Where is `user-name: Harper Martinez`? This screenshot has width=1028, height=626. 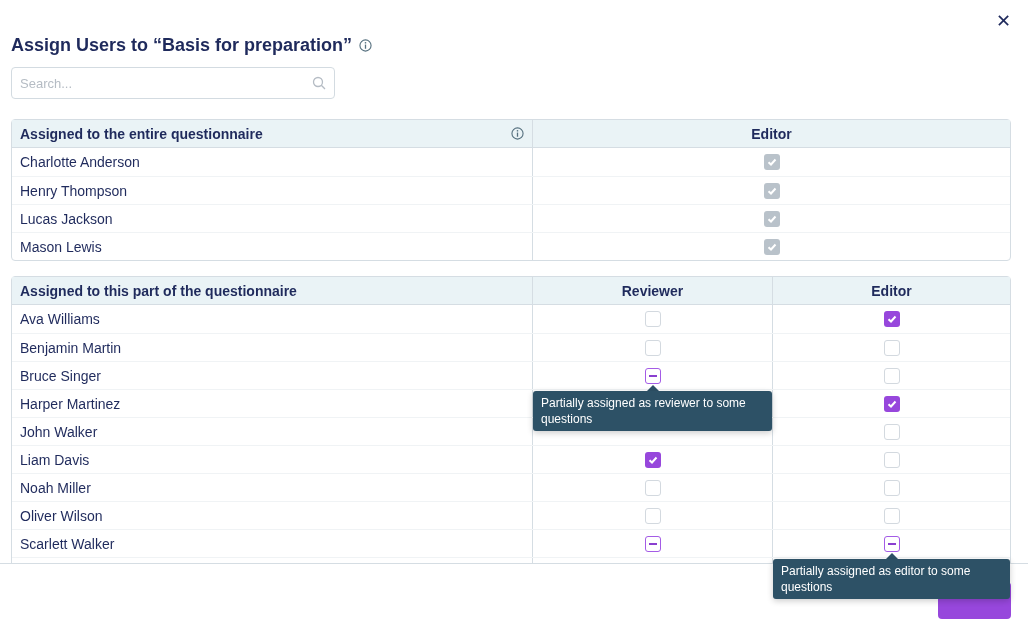
user-name: Harper Martinez is located at coordinates (70, 403).